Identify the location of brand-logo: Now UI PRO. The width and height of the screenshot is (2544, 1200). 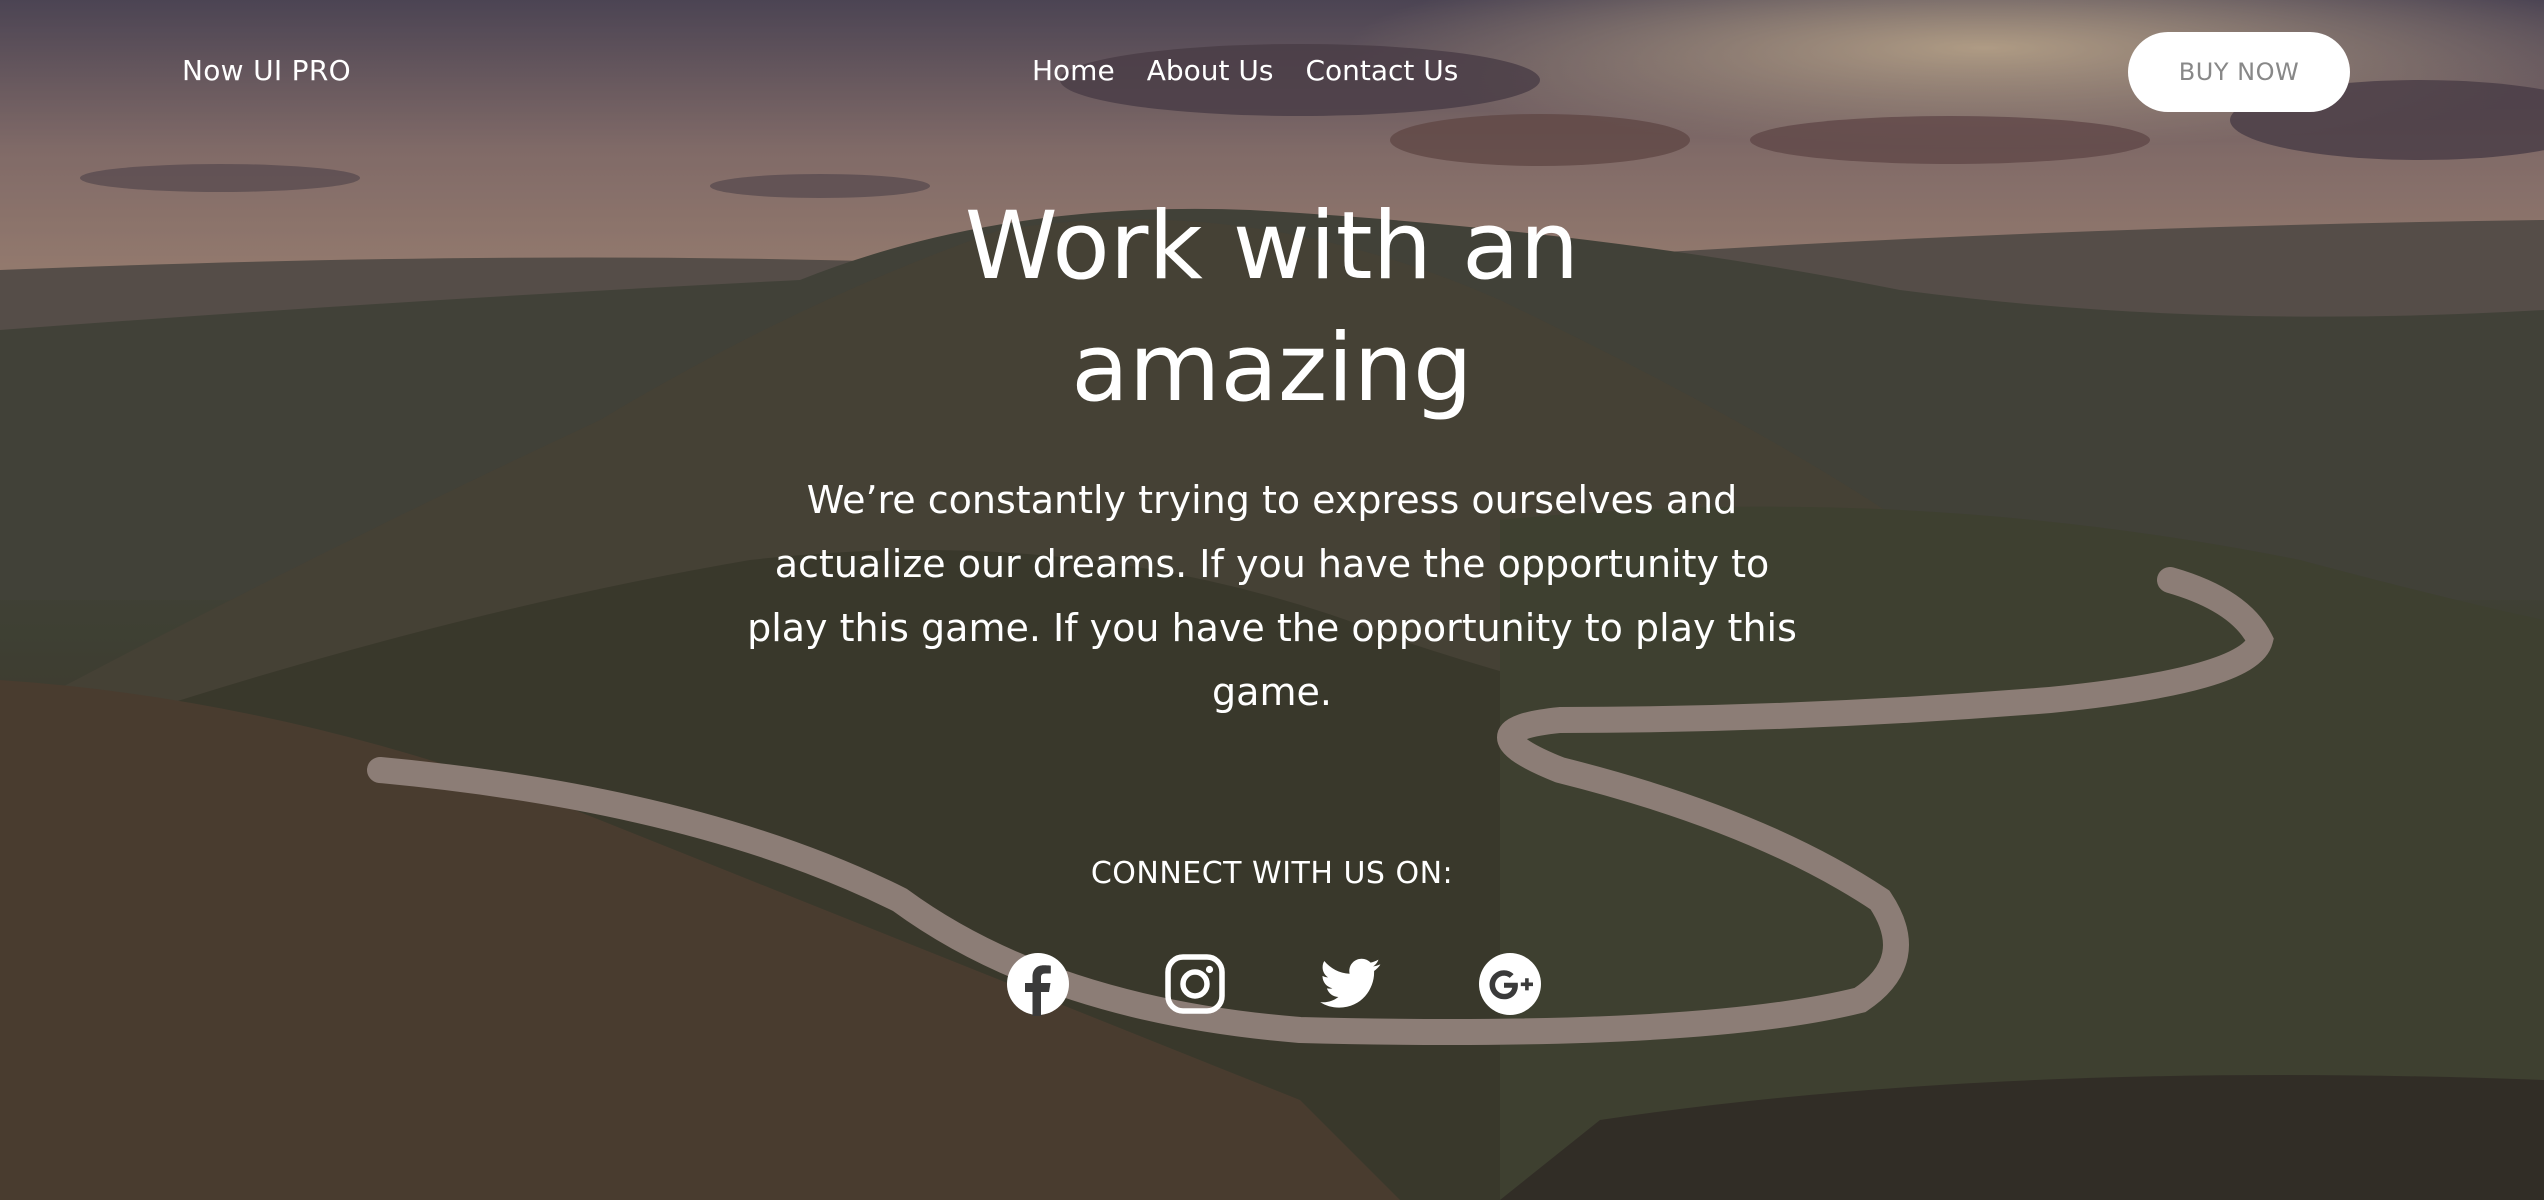
(266, 70).